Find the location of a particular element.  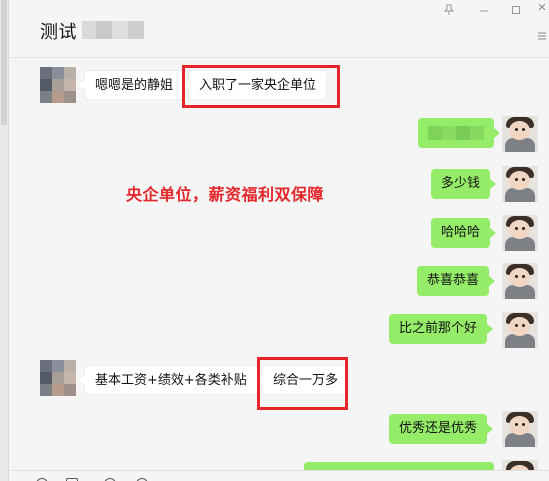

side-expand-icon is located at coordinates (542, 37).